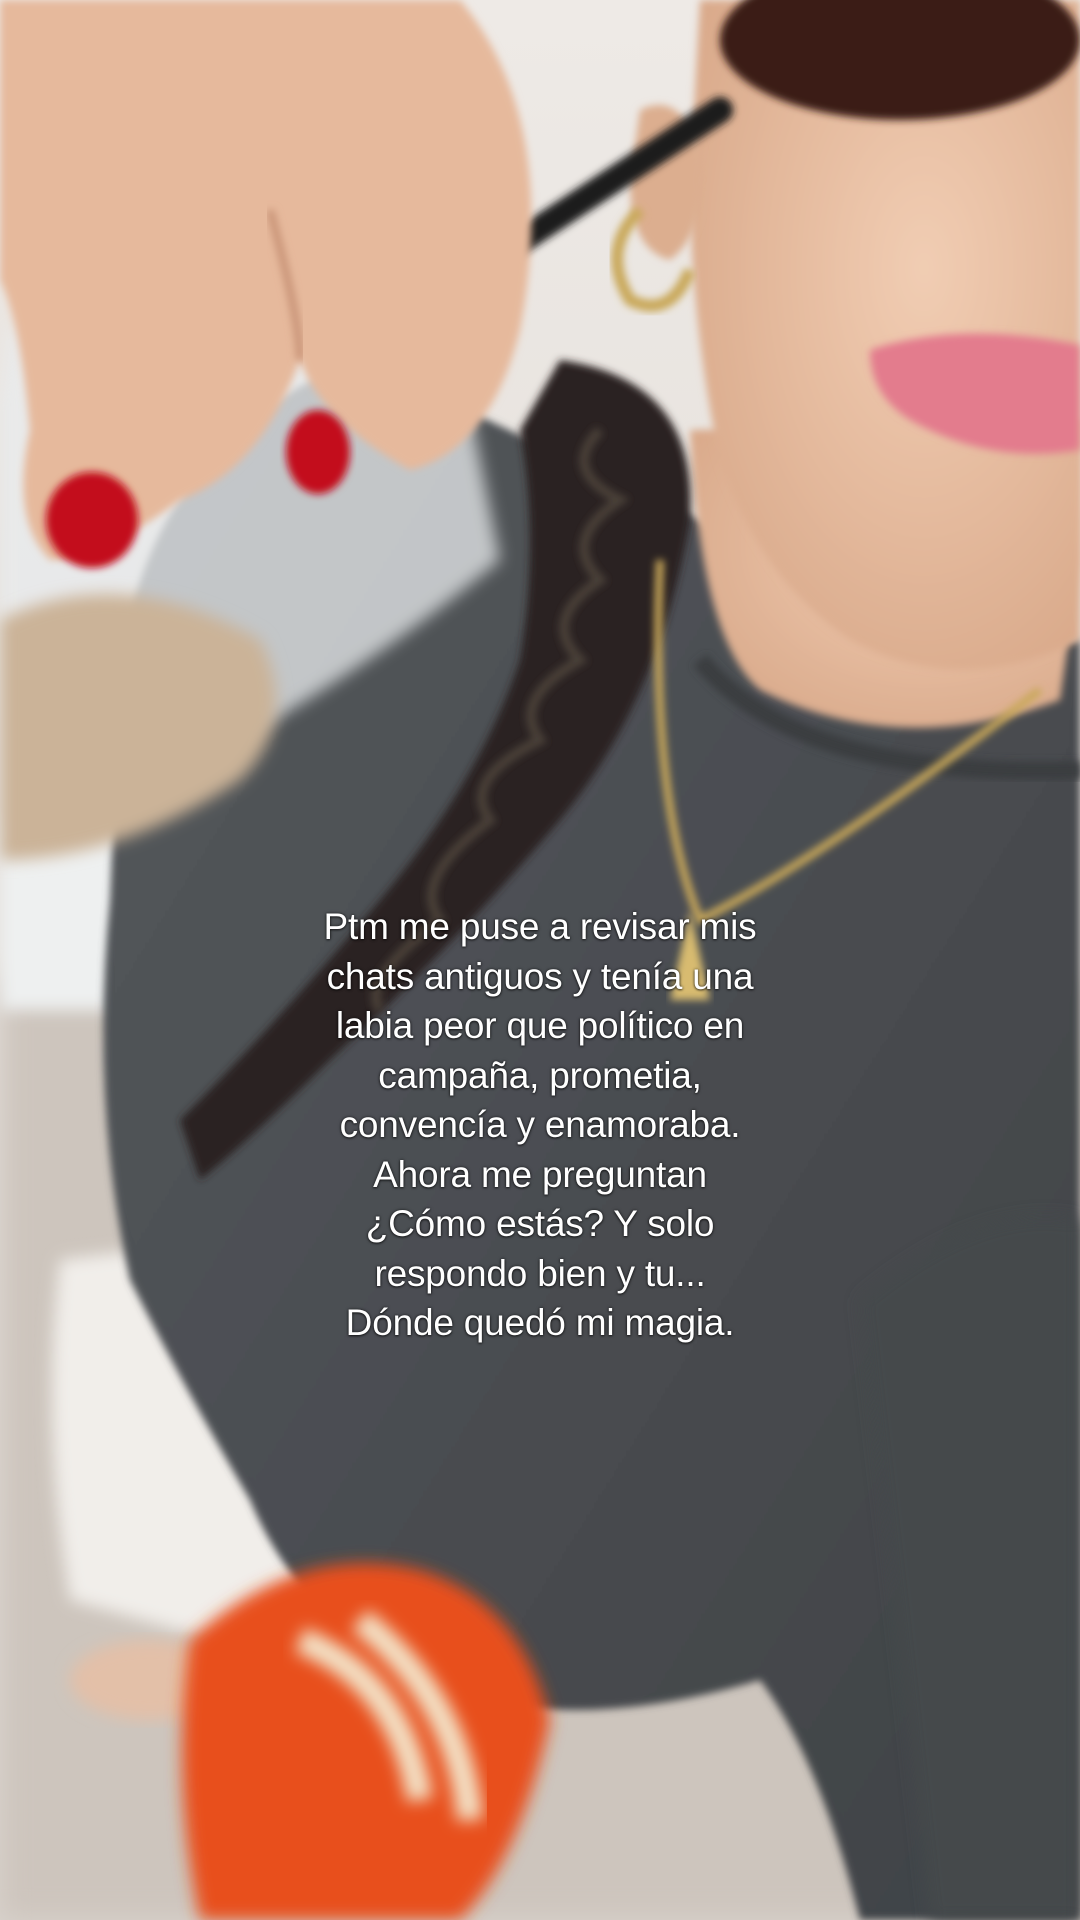  Describe the element at coordinates (540, 976) in the screenshot. I see `caption-line-2: chats antiguos y tenía una` at that location.